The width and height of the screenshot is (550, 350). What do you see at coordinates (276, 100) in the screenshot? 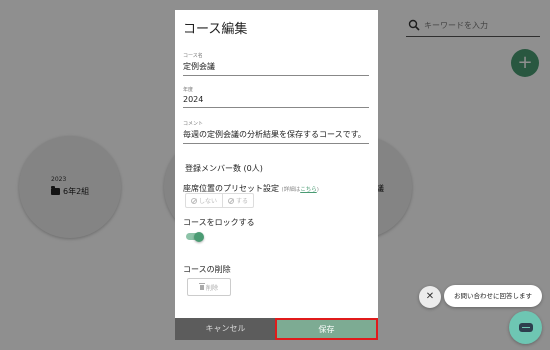
I see `year-input: 2024` at bounding box center [276, 100].